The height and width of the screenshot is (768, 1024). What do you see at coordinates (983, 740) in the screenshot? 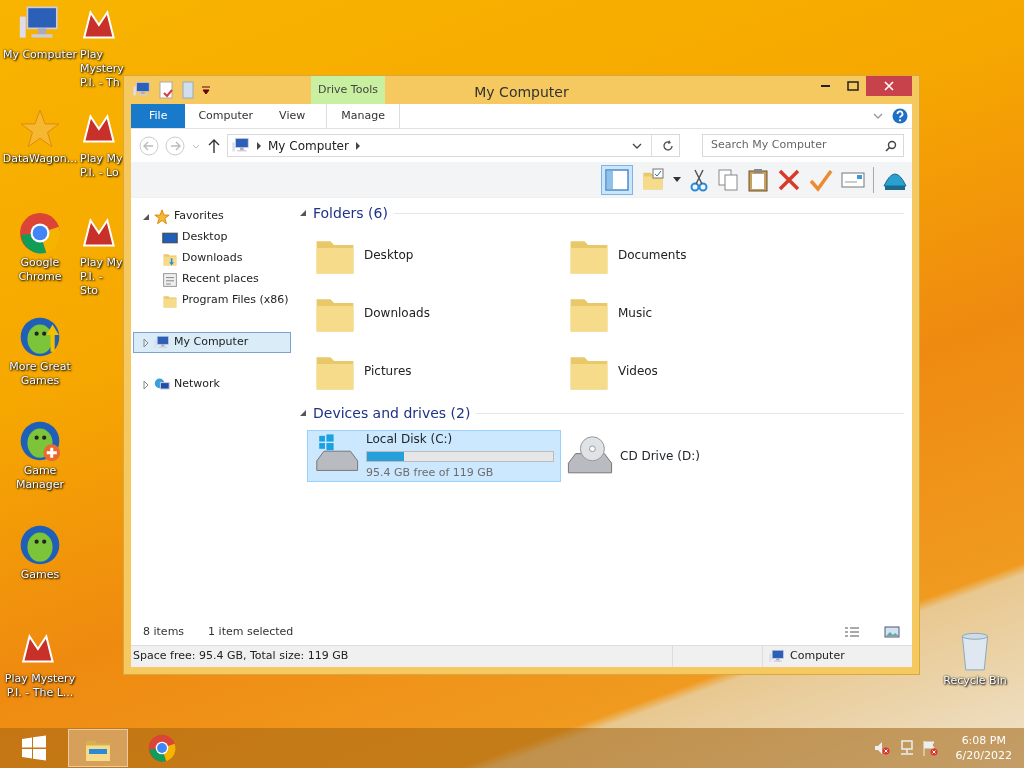
I see `clock-time: 6:08 PM` at bounding box center [983, 740].